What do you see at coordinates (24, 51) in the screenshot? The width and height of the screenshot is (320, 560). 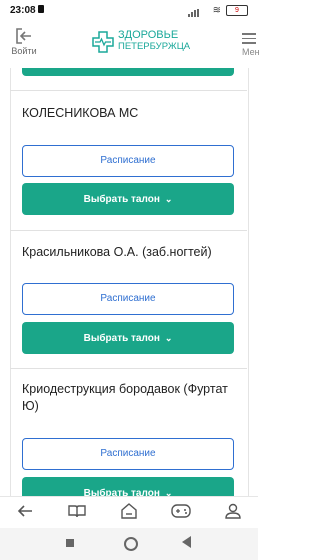 I see `login-label: Войти` at bounding box center [24, 51].